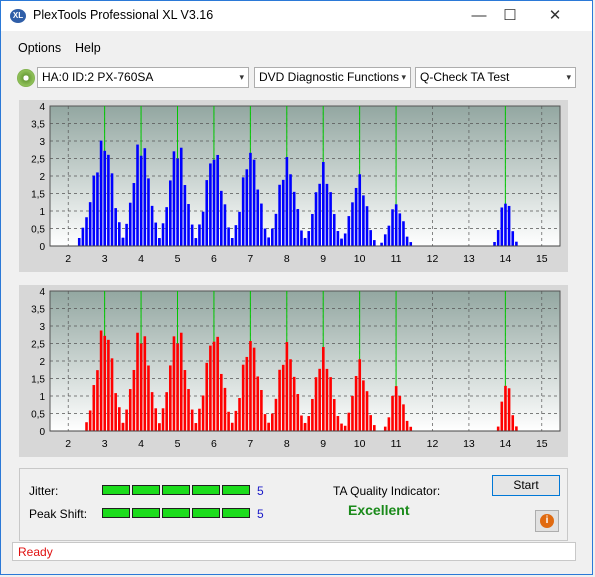 Image resolution: width=595 pixels, height=577 pixels. What do you see at coordinates (296, 16) in the screenshot?
I see `title-bar: XL PlexTools Professional XL V3.16 — ☐ ✕` at bounding box center [296, 16].